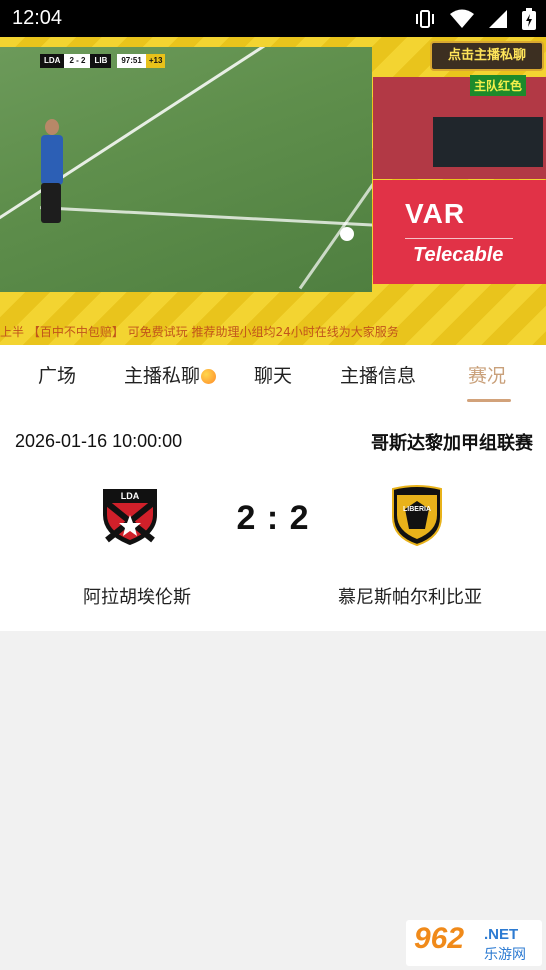 The height and width of the screenshot is (970, 546). I want to click on tab-private-chat-label: 主播私聊, so click(162, 376).